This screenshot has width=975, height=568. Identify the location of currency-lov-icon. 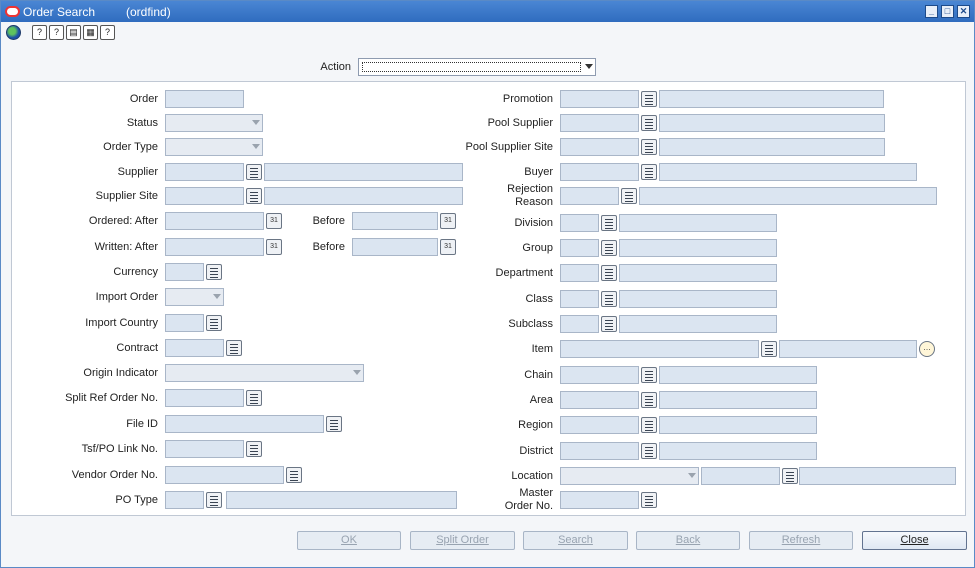
(214, 272).